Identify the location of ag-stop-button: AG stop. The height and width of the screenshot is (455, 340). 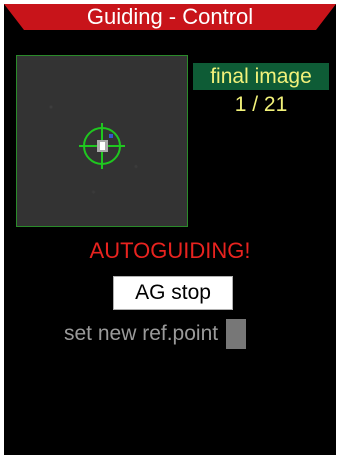
(173, 293).